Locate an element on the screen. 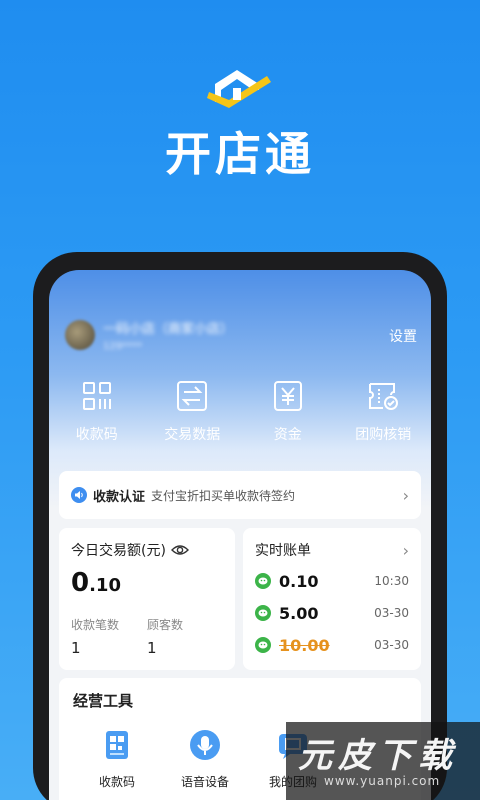 The height and width of the screenshot is (800, 480). tool-qr-code: 收款码 is located at coordinates (117, 759).